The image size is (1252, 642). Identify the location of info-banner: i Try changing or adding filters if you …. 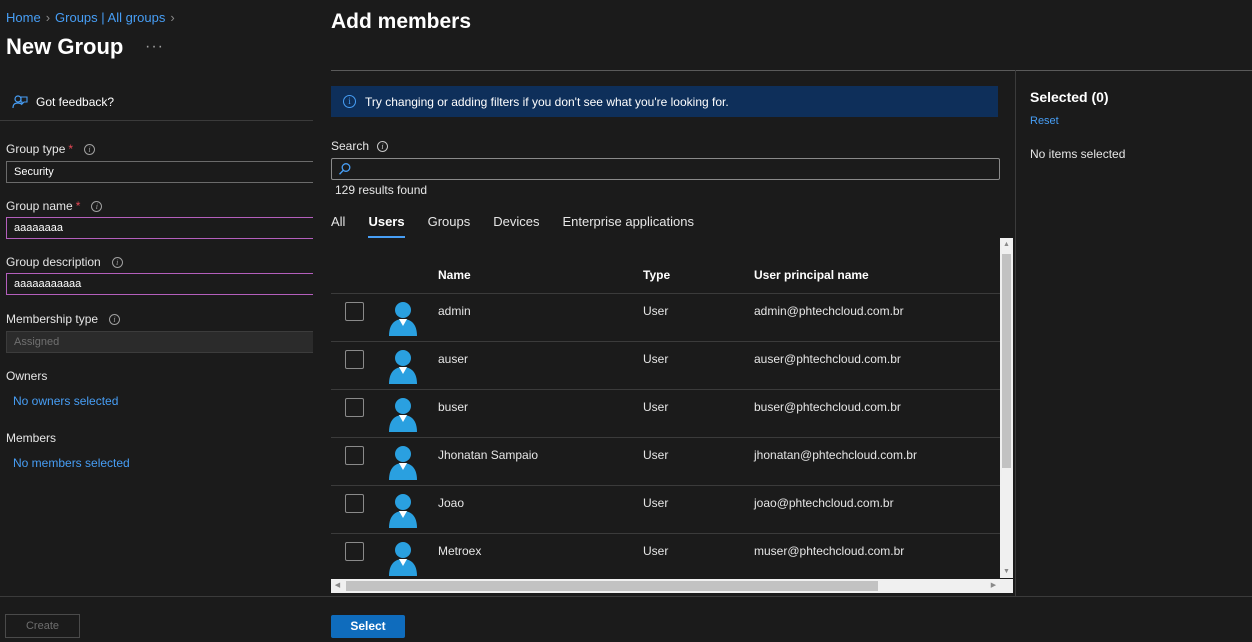
(664, 101).